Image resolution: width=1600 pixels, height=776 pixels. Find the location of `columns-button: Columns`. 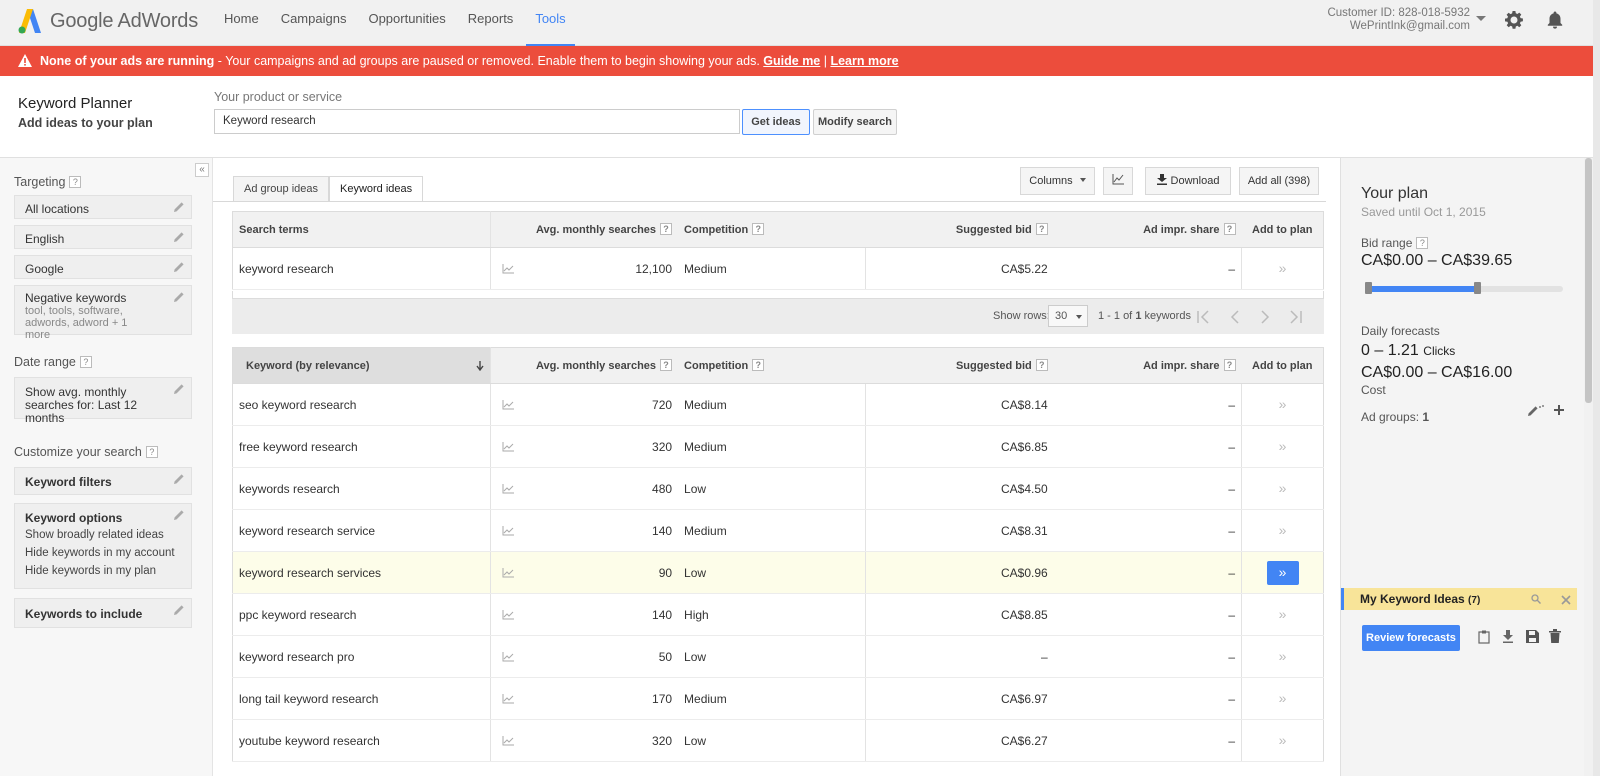

columns-button: Columns is located at coordinates (1057, 181).